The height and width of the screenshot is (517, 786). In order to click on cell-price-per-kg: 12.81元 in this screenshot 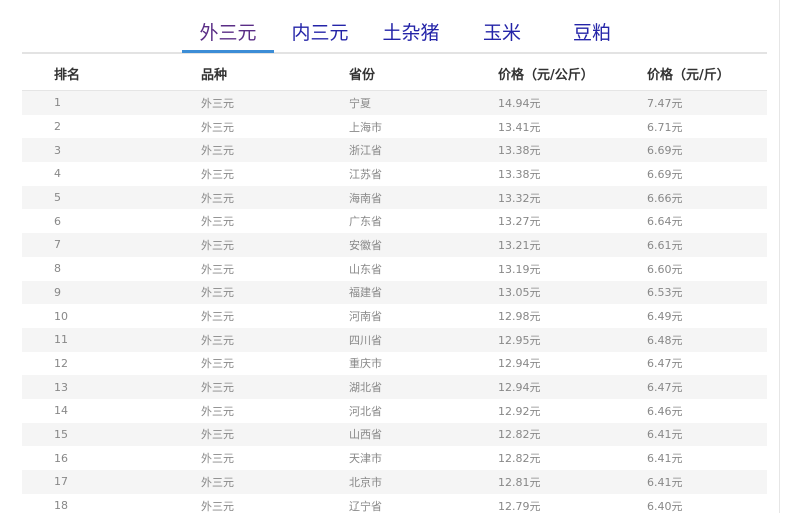, I will do `click(572, 482)`.